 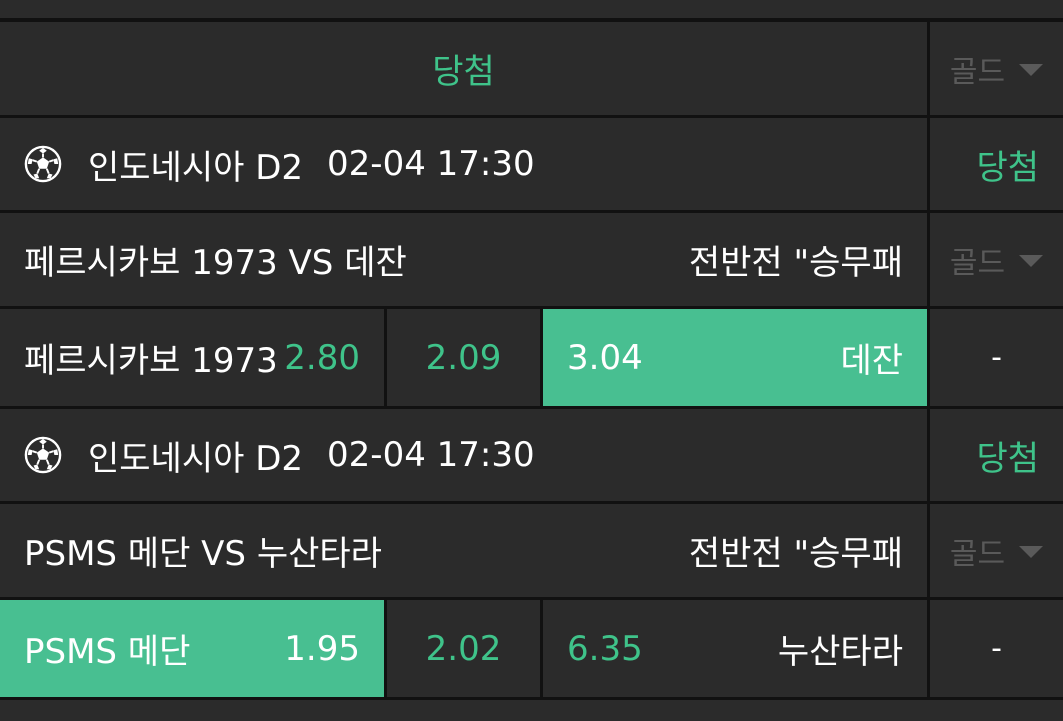 I want to click on home-odd-button: 페르시카보 1973 2.80, so click(x=192, y=357).